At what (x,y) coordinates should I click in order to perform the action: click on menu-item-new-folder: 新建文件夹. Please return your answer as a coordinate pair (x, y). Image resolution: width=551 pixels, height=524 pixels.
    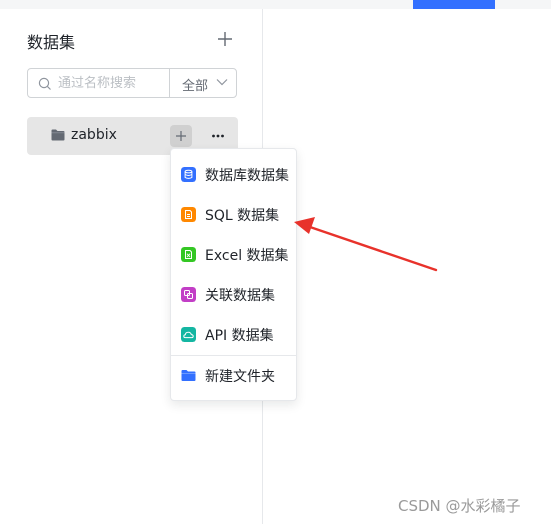
    Looking at the image, I should click on (233, 376).